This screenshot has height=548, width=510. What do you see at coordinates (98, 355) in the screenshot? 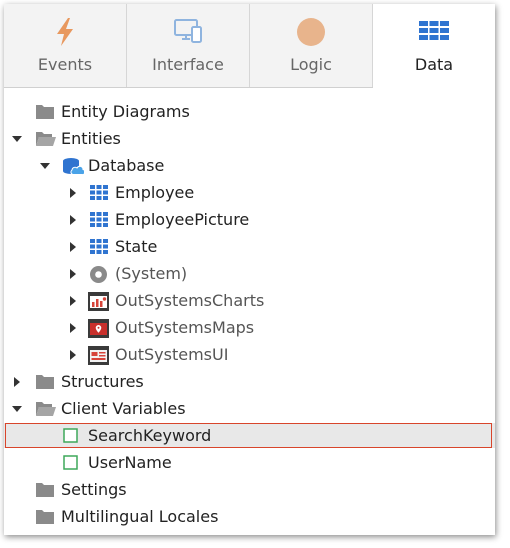
I see `ui-module-icon` at bounding box center [98, 355].